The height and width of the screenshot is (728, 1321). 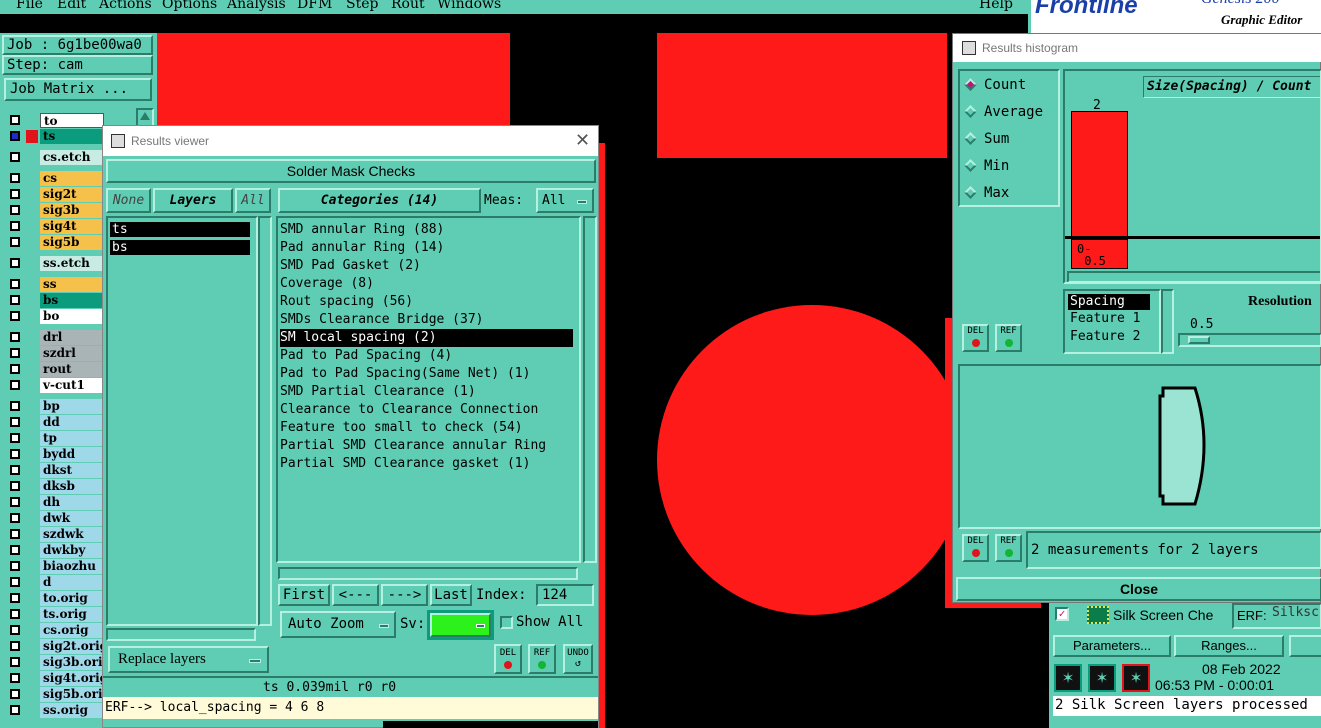 I want to click on layer-name: sig2t.orig, so click(x=72, y=646).